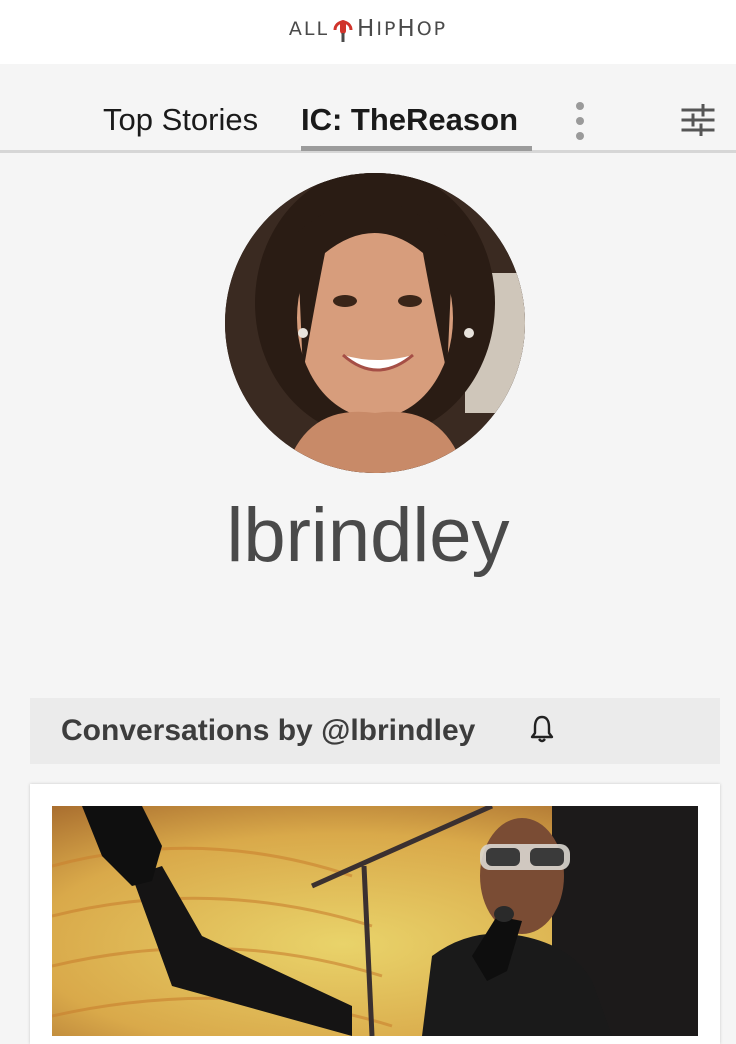 The height and width of the screenshot is (1044, 736). Describe the element at coordinates (432, 29) in the screenshot. I see `logo-text-op: OP` at that location.